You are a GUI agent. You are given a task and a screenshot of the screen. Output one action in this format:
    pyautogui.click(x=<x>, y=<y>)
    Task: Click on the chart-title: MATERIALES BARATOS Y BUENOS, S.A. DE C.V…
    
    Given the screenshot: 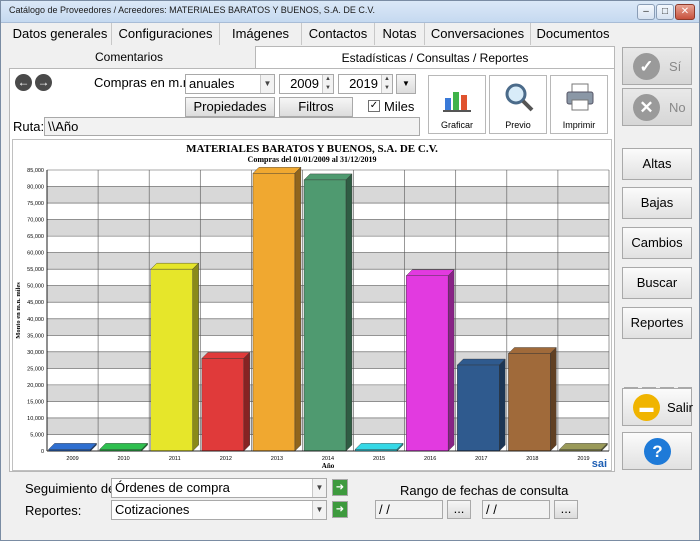 What is the action you would take?
    pyautogui.click(x=312, y=149)
    